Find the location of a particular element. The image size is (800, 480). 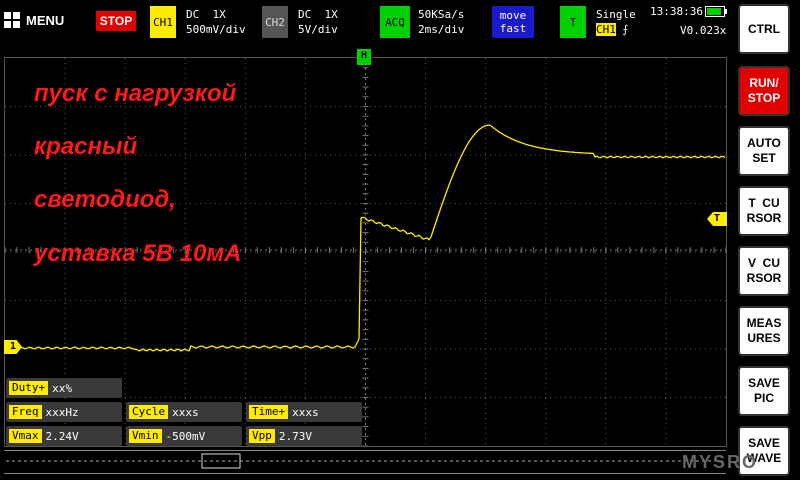

auto-set-button: AUTO SET is located at coordinates (764, 151).